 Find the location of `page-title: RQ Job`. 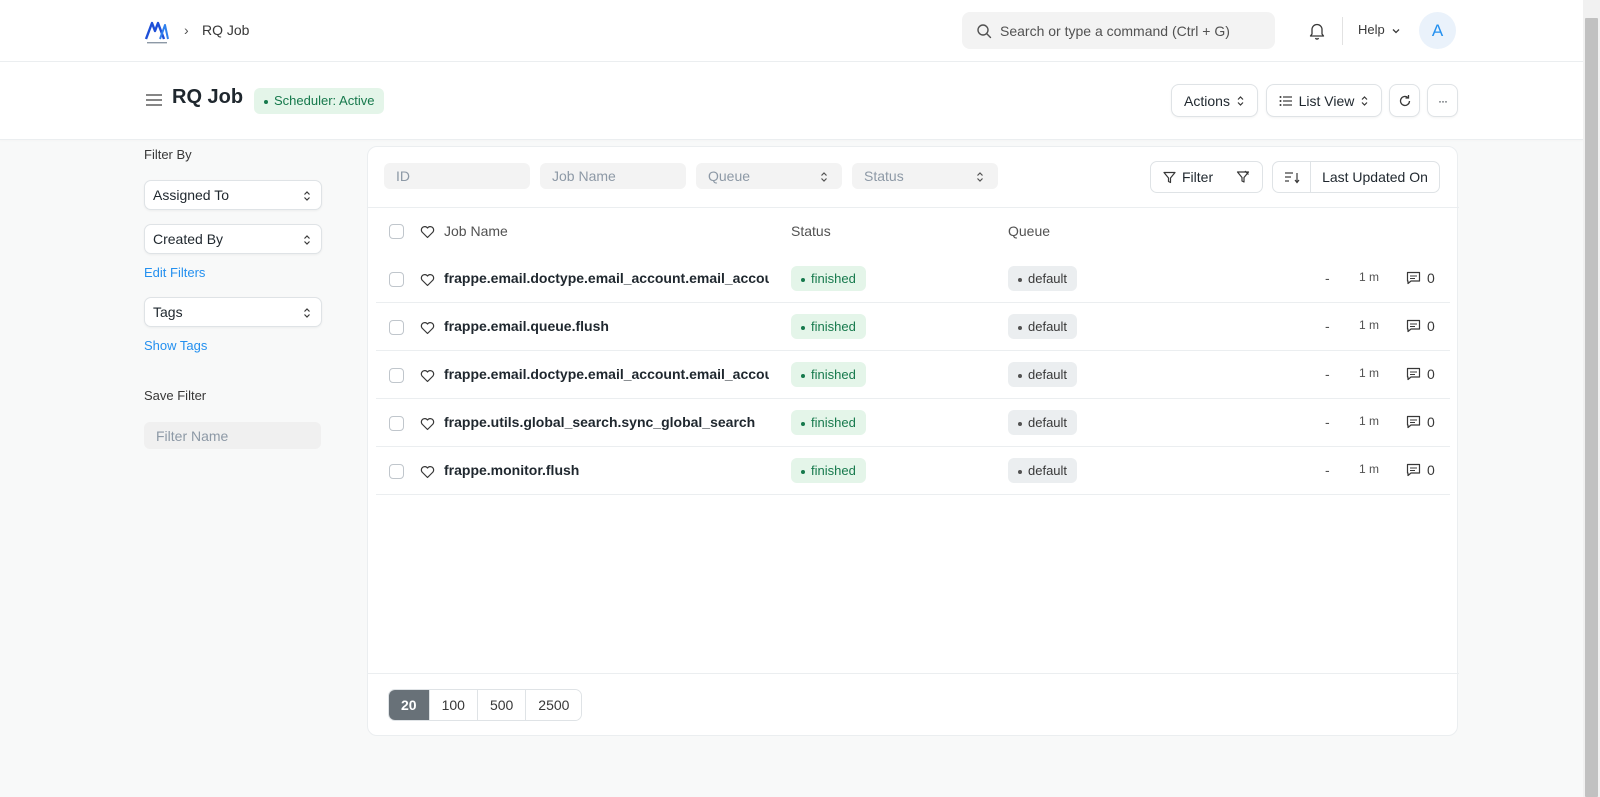

page-title: RQ Job is located at coordinates (208, 97).